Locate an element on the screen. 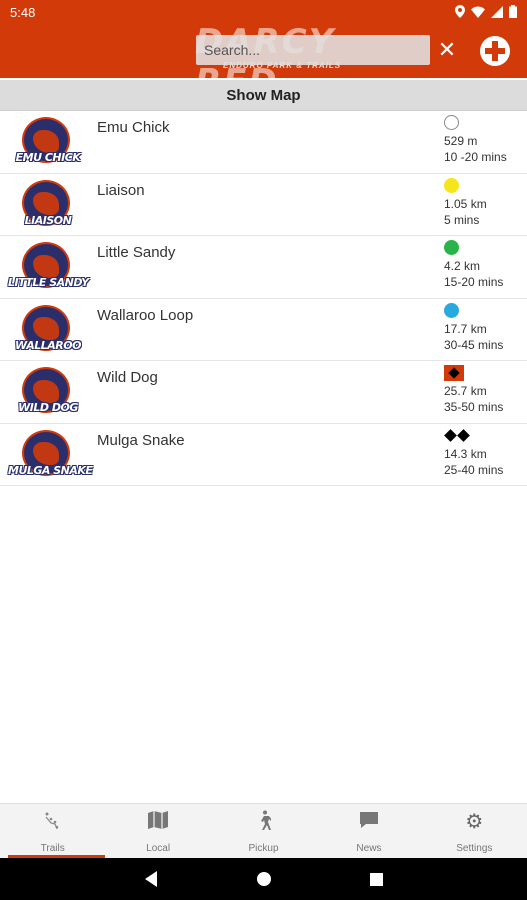 This screenshot has height=900, width=527. trail-logo-text: EMU CHICK is located at coordinates (48, 157).